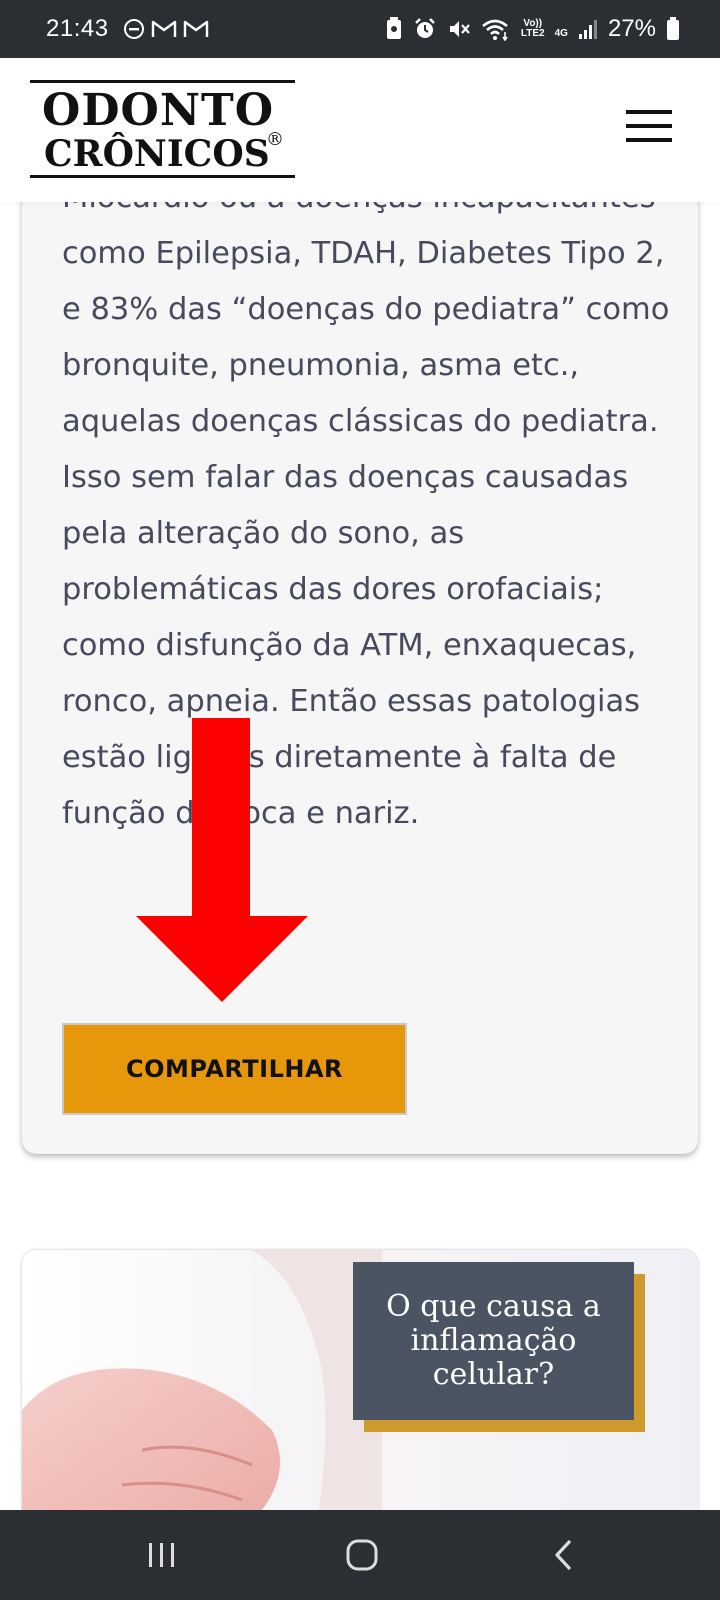  Describe the element at coordinates (133, 29) in the screenshot. I see `do-not-disturb-icon` at that location.